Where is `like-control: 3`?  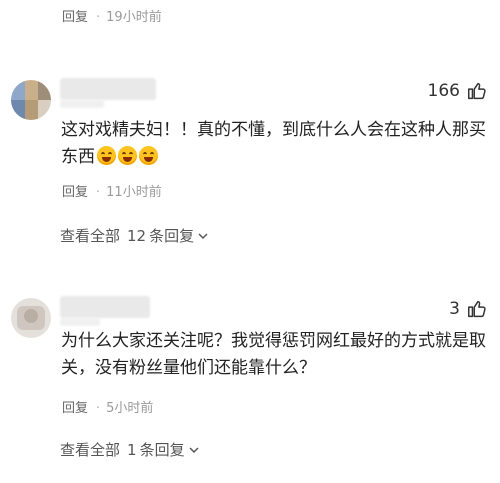
like-control: 3 is located at coordinates (468, 309).